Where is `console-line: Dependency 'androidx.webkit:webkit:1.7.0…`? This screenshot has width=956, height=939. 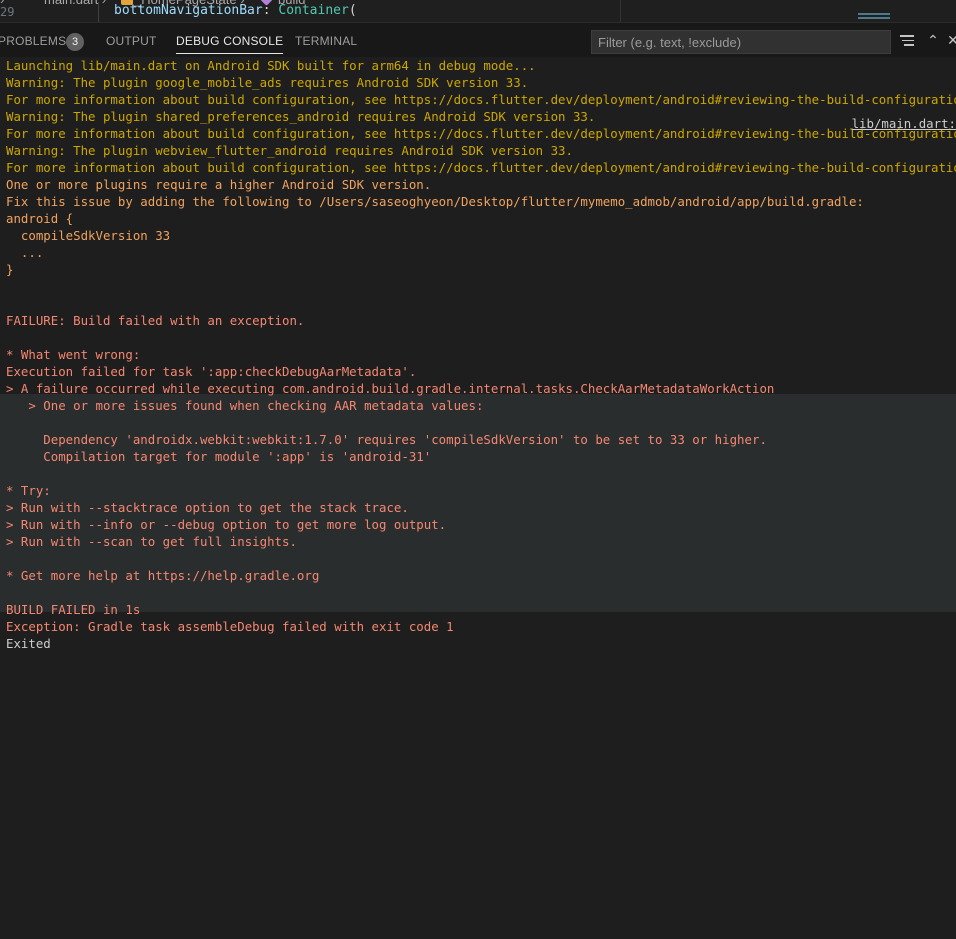 console-line: Dependency 'androidx.webkit:webkit:1.7.0… is located at coordinates (386, 439).